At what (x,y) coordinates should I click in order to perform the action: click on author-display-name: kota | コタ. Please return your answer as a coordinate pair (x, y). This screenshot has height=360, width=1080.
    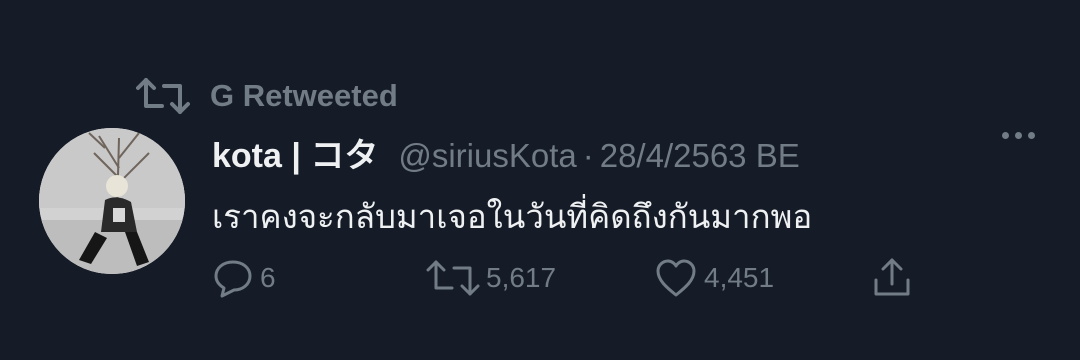
    Looking at the image, I should click on (295, 152).